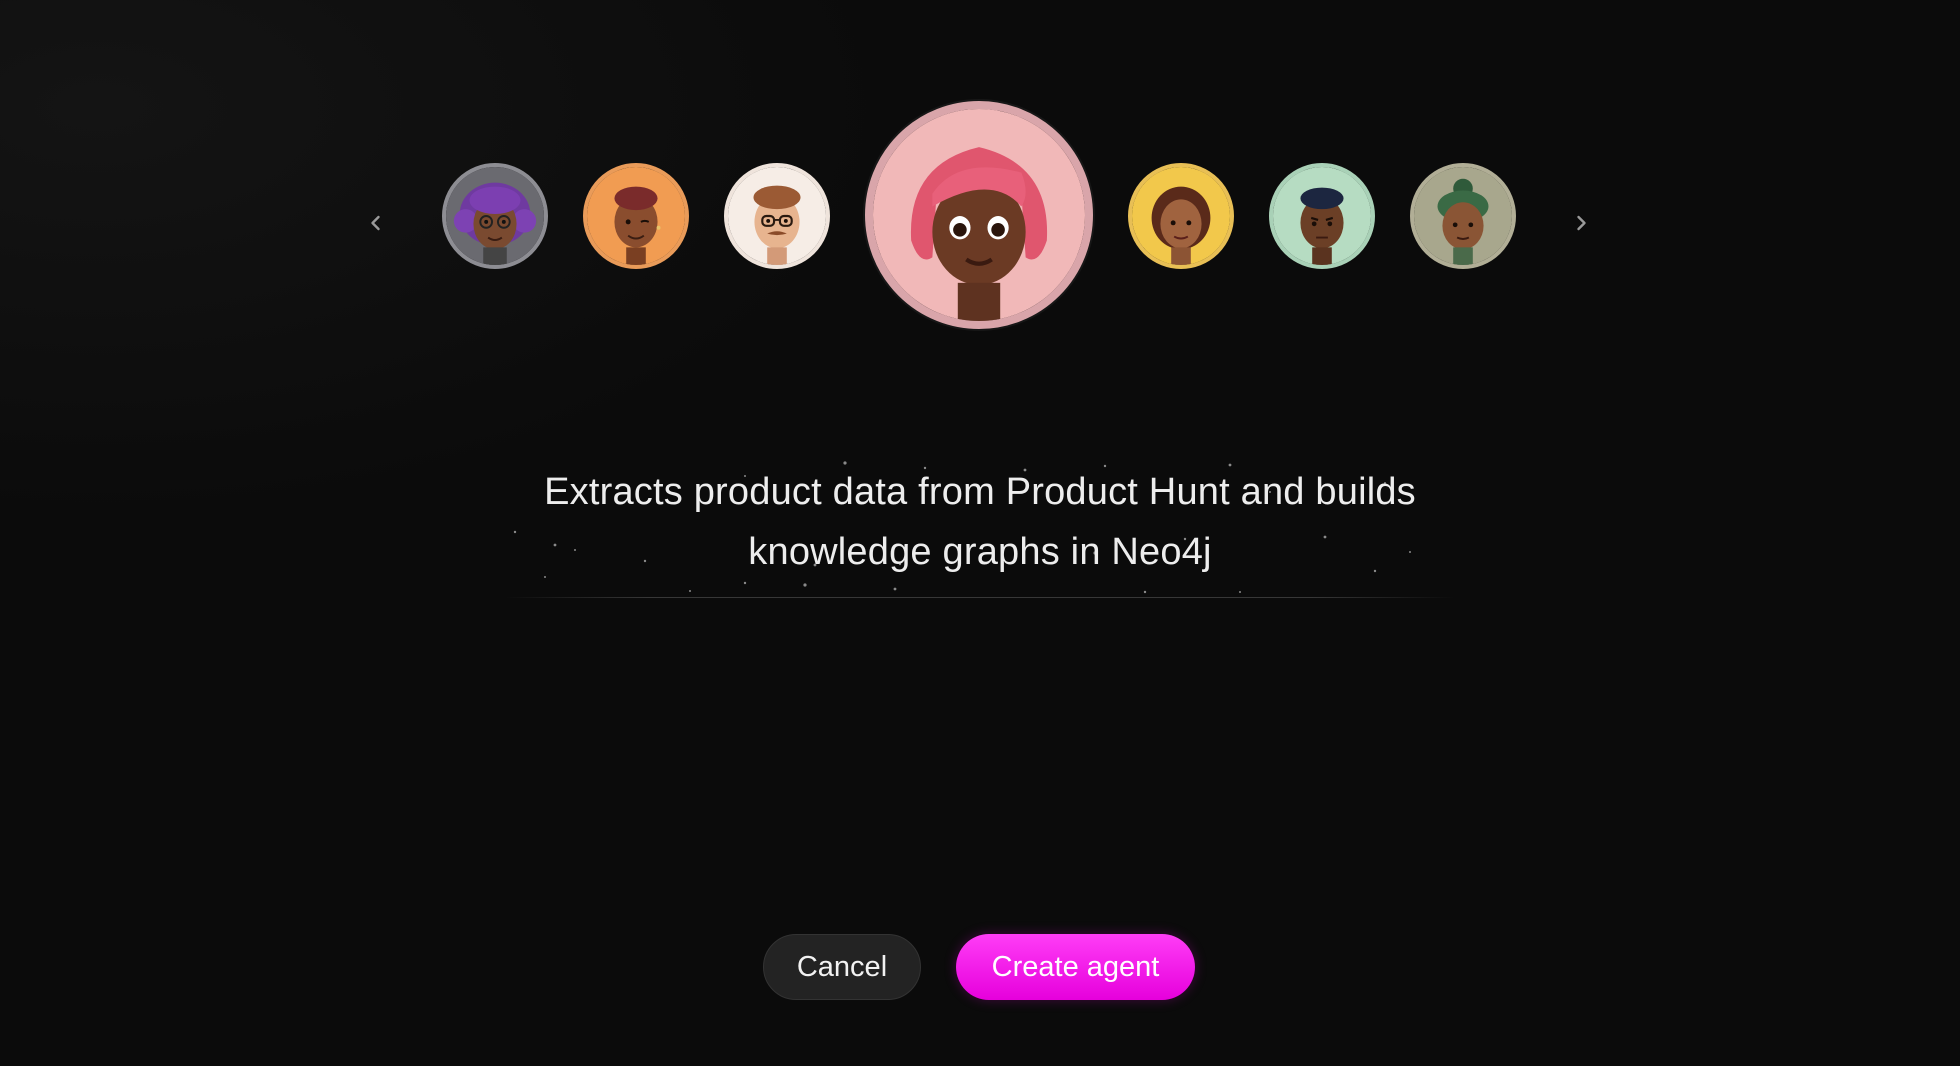 Image resolution: width=1960 pixels, height=1066 pixels. I want to click on carousel-next-button, so click(1581, 223).